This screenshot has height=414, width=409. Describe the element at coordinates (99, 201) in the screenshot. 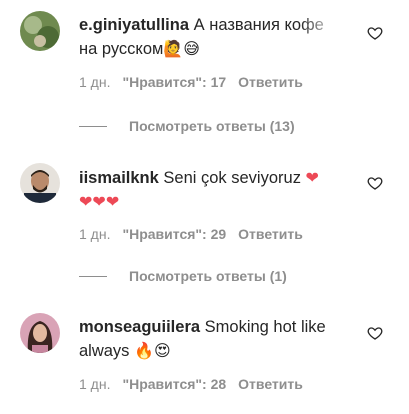

I see `emoji-line2: ❤❤❤` at that location.